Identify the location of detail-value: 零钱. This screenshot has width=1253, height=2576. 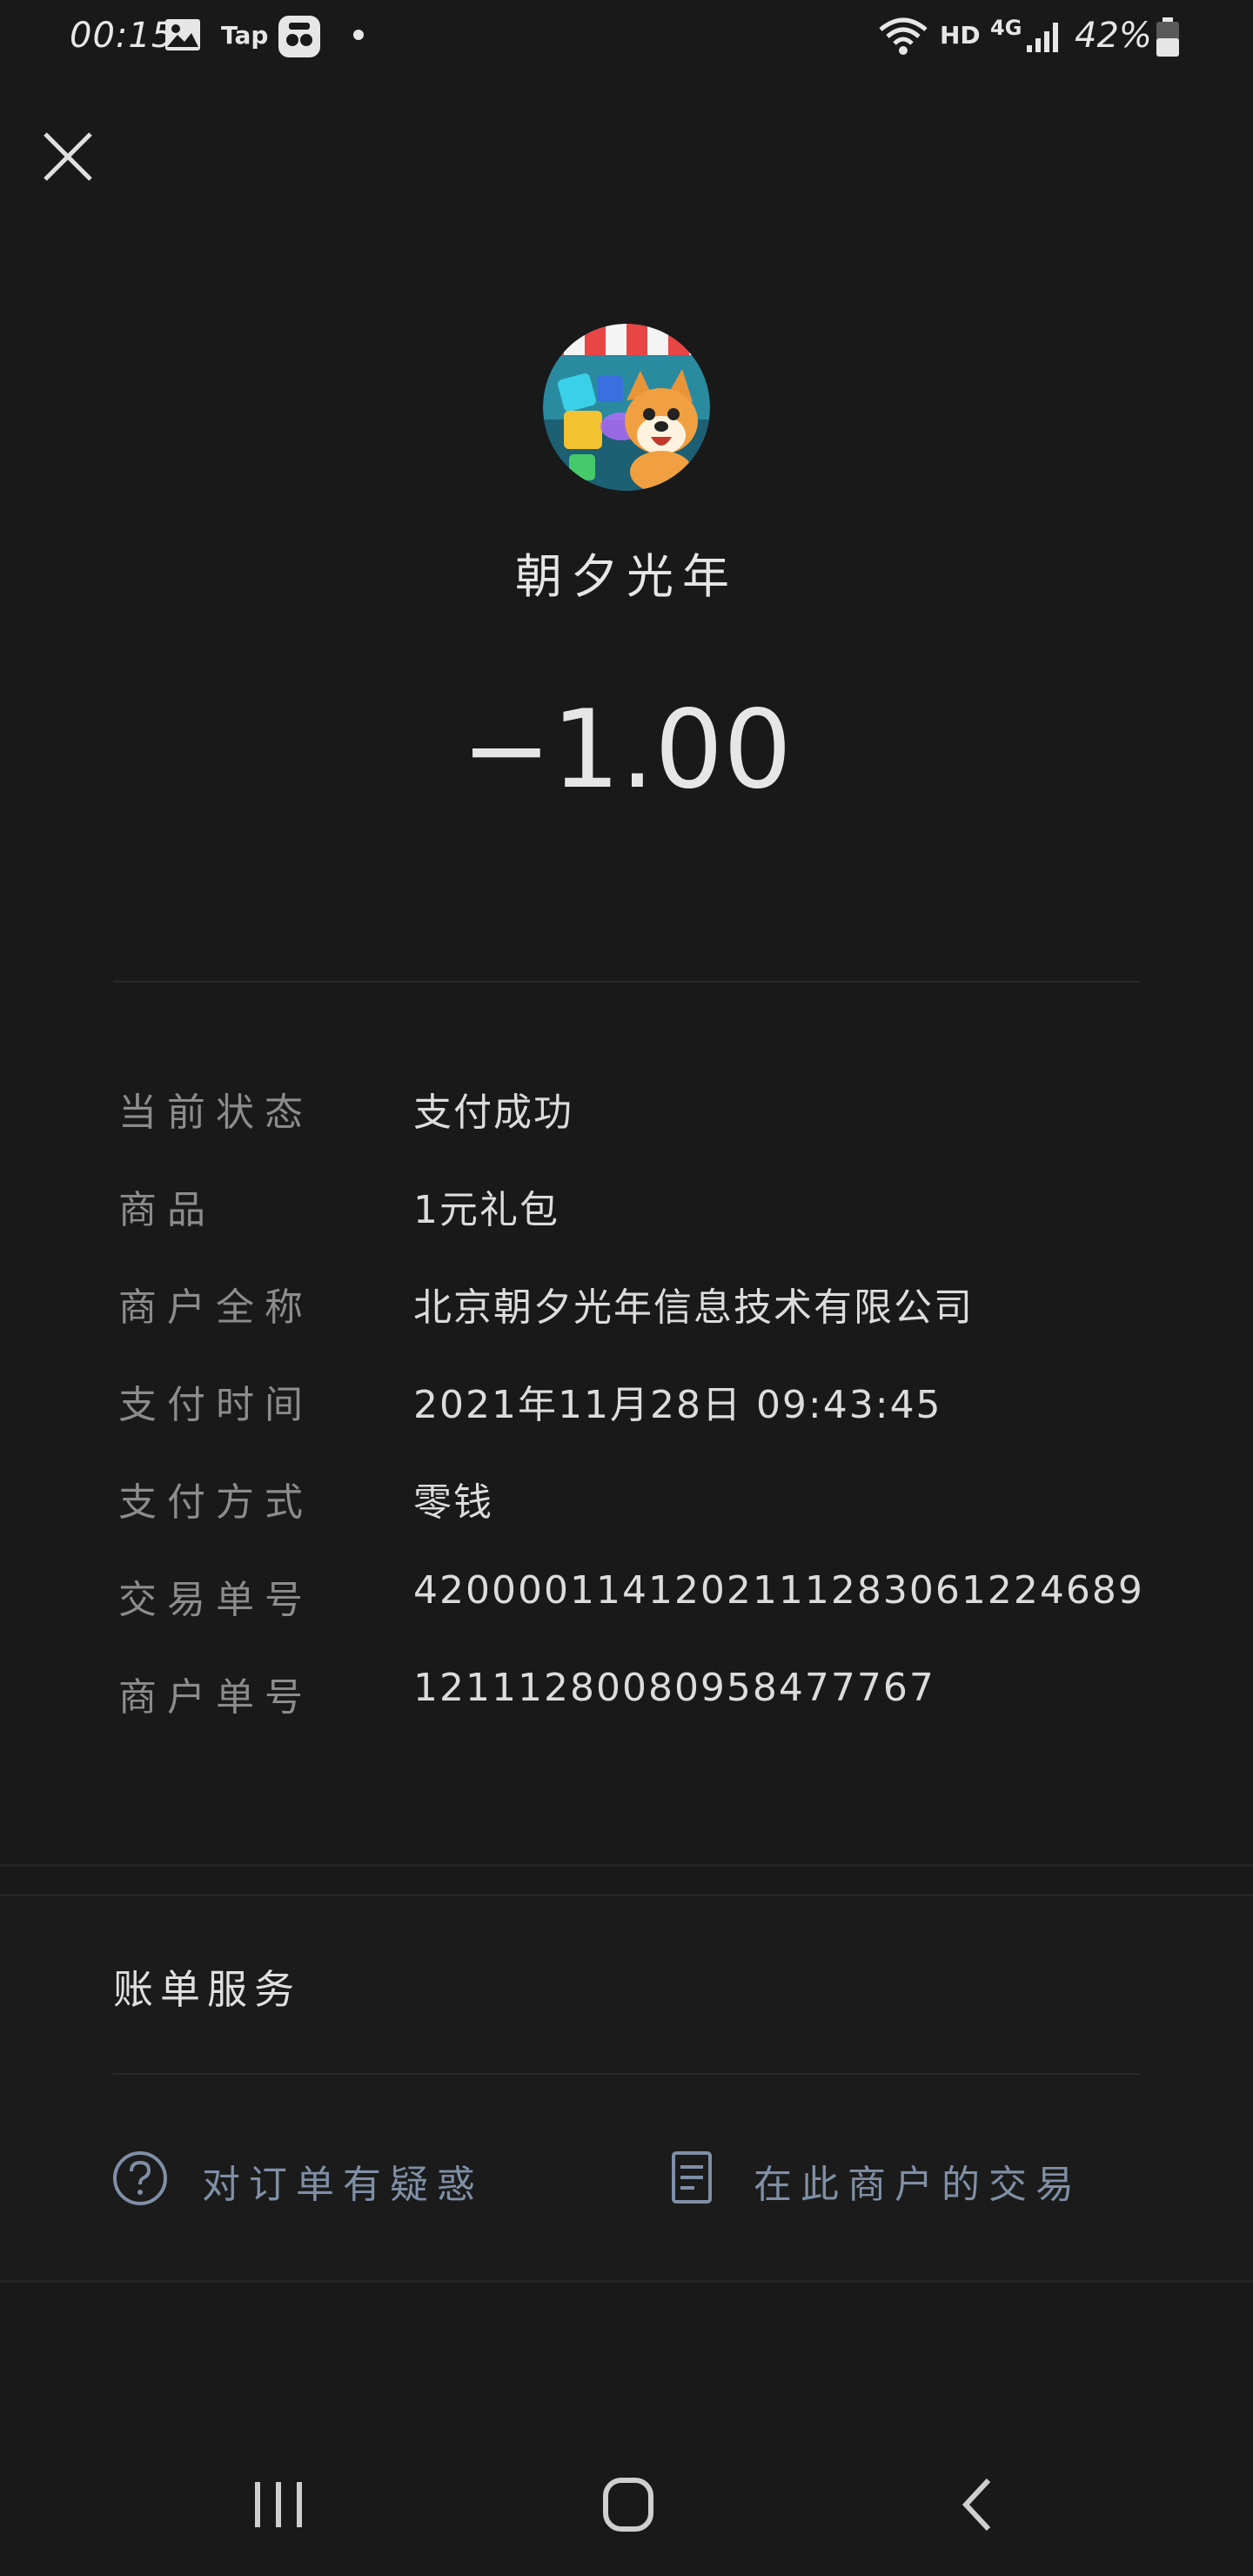
(453, 1503).